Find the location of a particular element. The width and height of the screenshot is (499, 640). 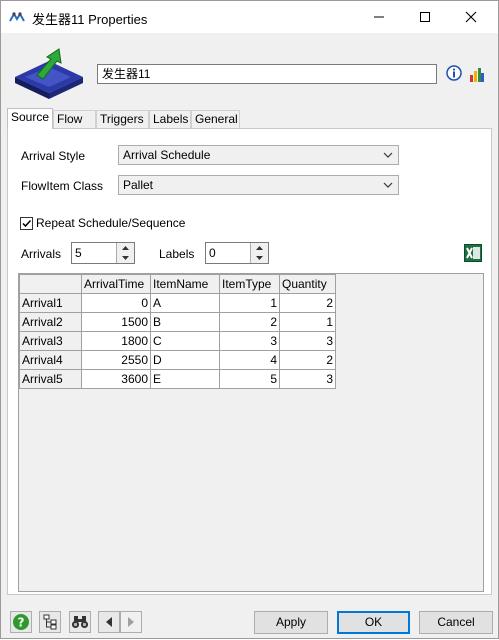

item-type-cell: 5 is located at coordinates (249, 379).